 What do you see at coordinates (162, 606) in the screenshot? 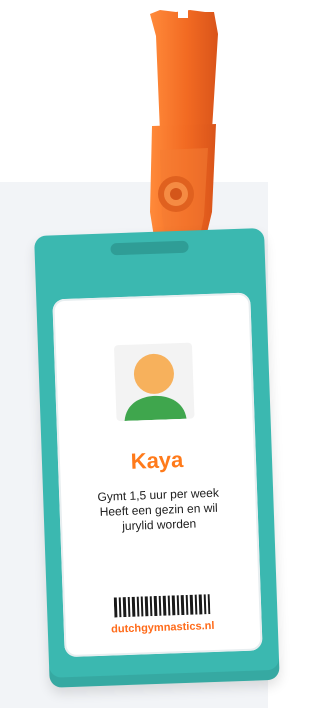
I see `barcode-icon` at bounding box center [162, 606].